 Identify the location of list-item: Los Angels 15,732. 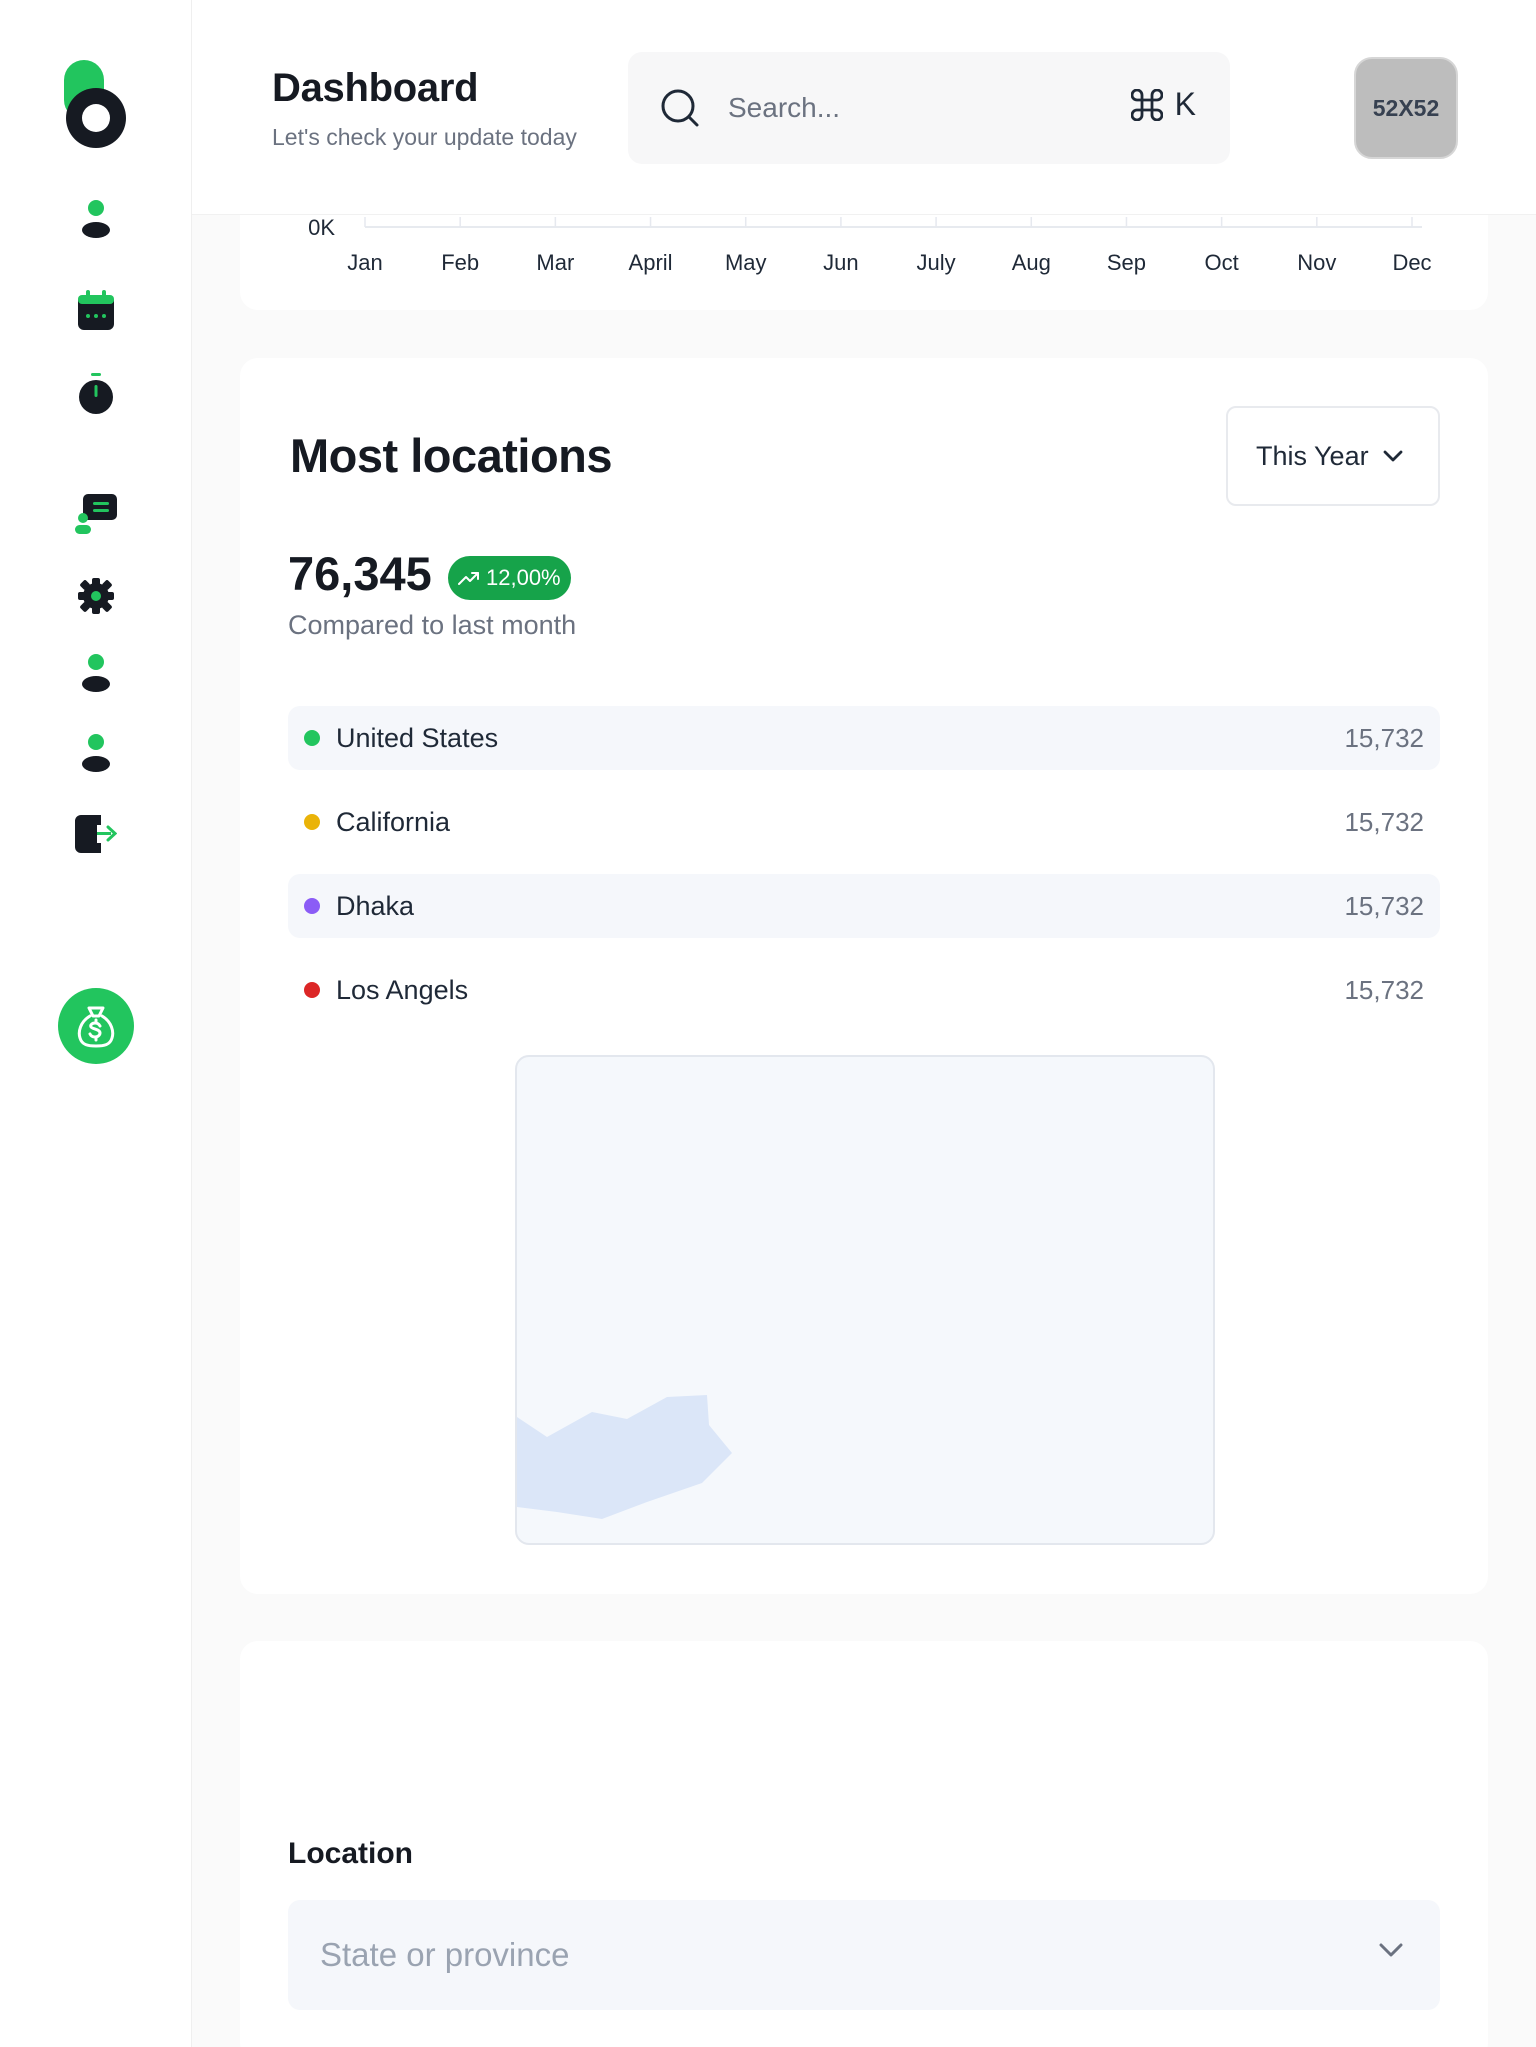
(864, 990).